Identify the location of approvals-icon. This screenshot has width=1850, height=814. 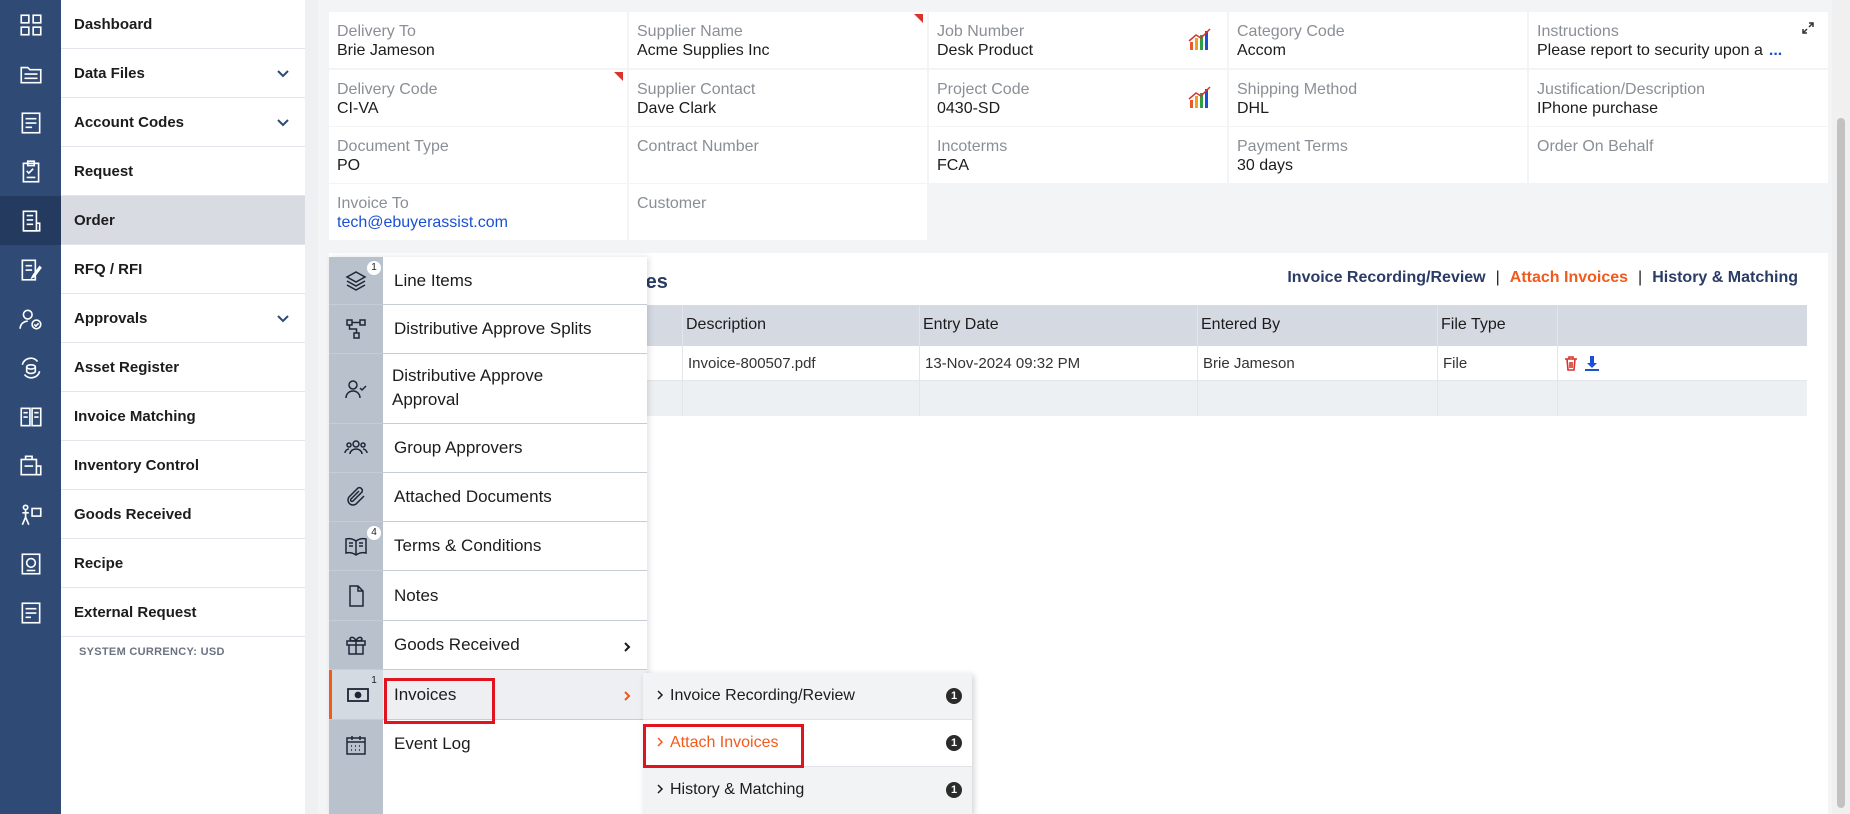
(30, 318).